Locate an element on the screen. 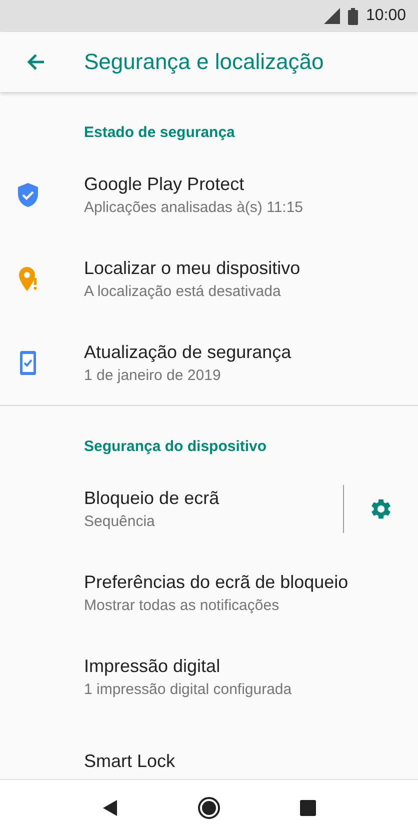 This screenshot has width=418, height=836. item-subtitle: Aplicações analisadas à(s) 11:15 is located at coordinates (194, 207).